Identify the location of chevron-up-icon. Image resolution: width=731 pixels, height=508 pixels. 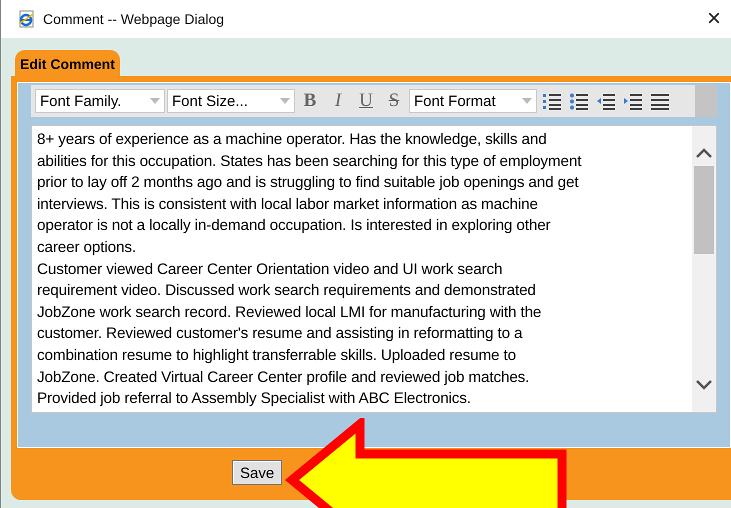
(704, 153).